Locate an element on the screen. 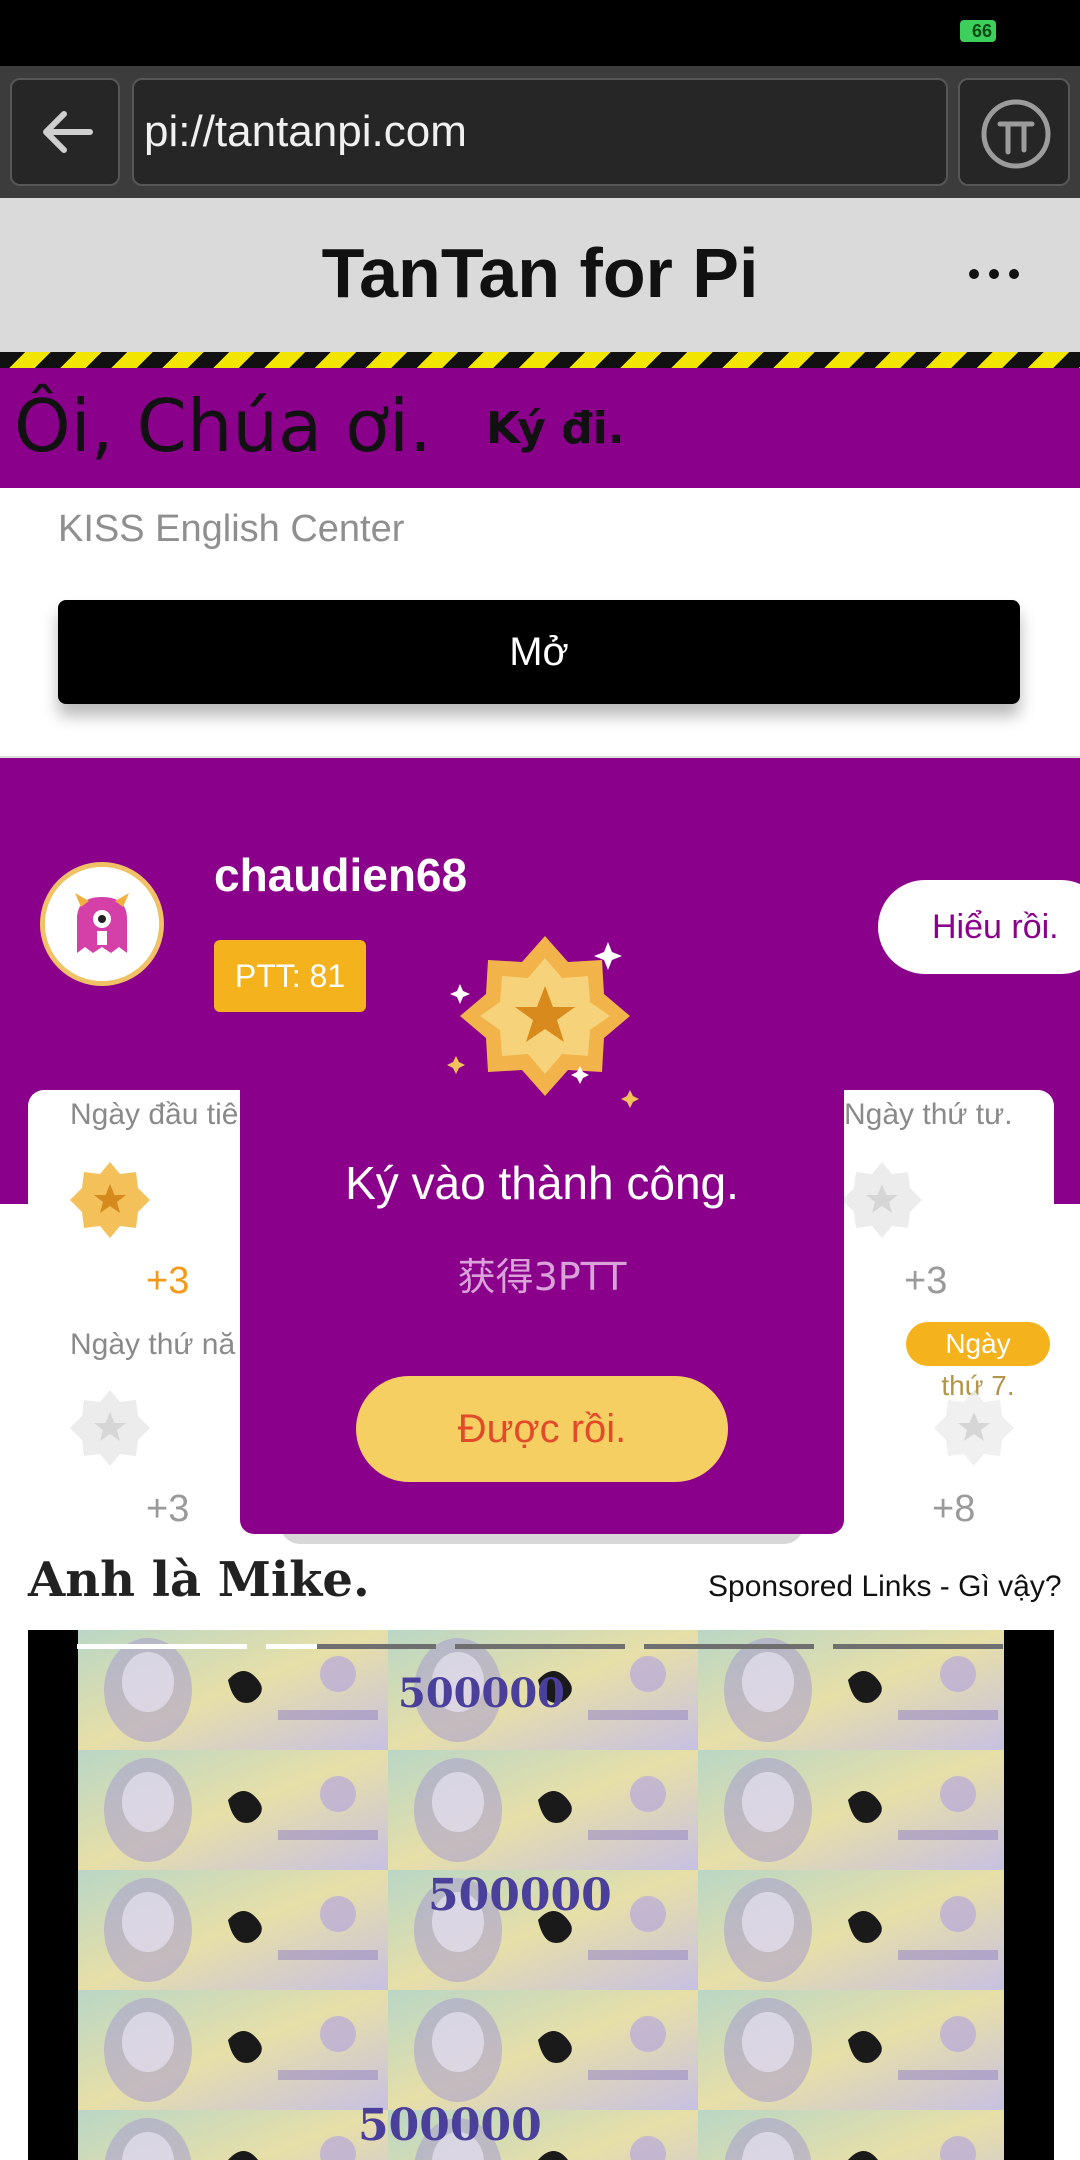 This screenshot has height=2160, width=1080. day-7-label: Ngày is located at coordinates (978, 1344).